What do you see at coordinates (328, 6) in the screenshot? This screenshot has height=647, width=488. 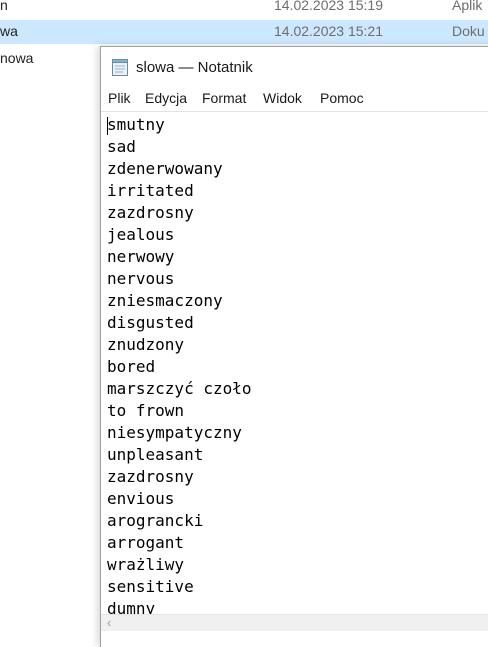 I see `file-date: 14.02.2023 15:19` at bounding box center [328, 6].